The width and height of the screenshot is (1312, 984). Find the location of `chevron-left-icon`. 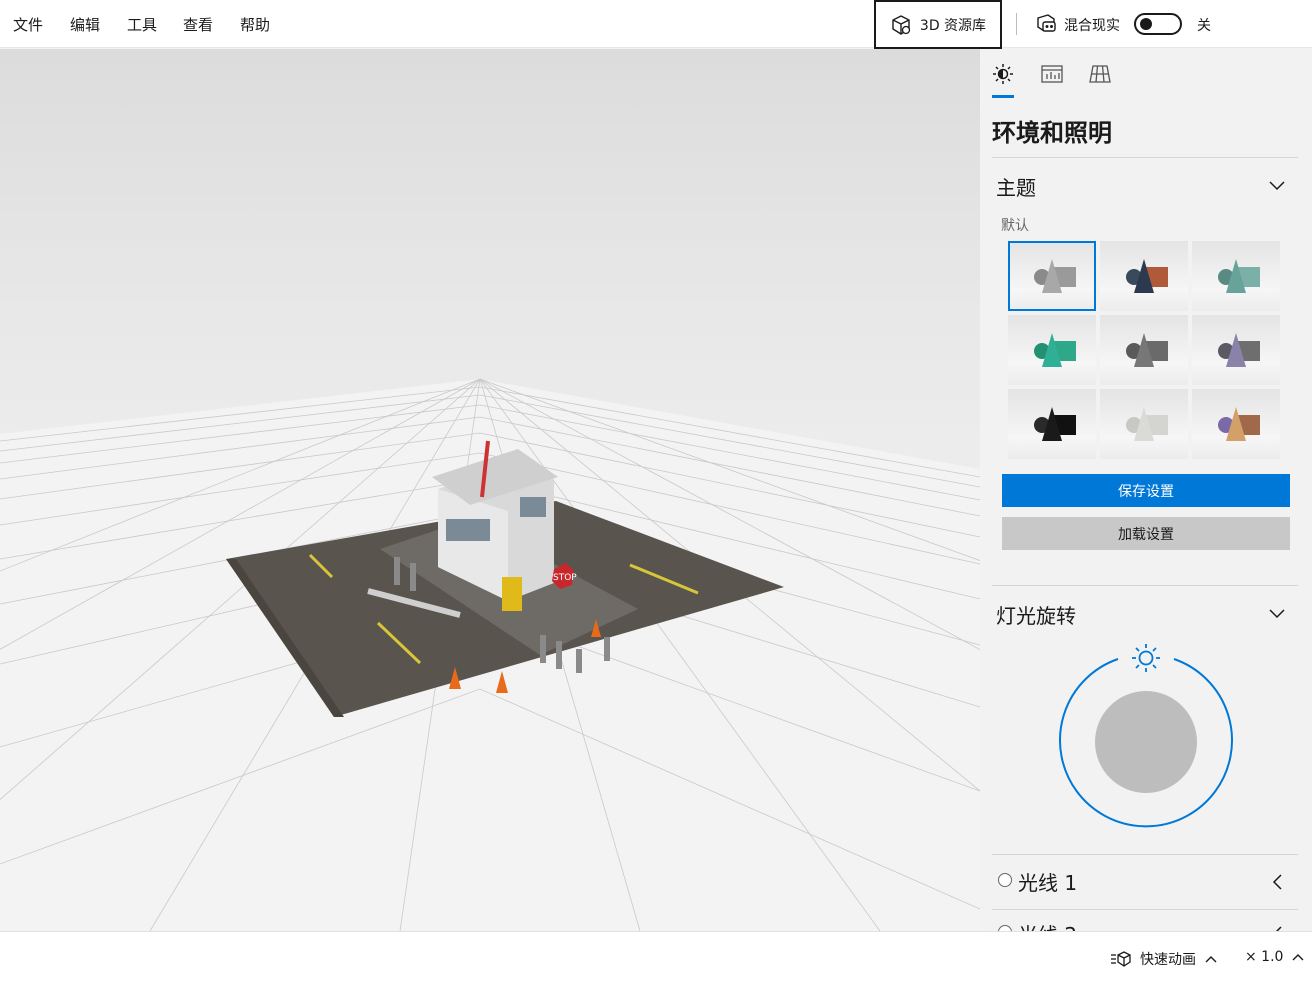

chevron-left-icon is located at coordinates (1278, 882).